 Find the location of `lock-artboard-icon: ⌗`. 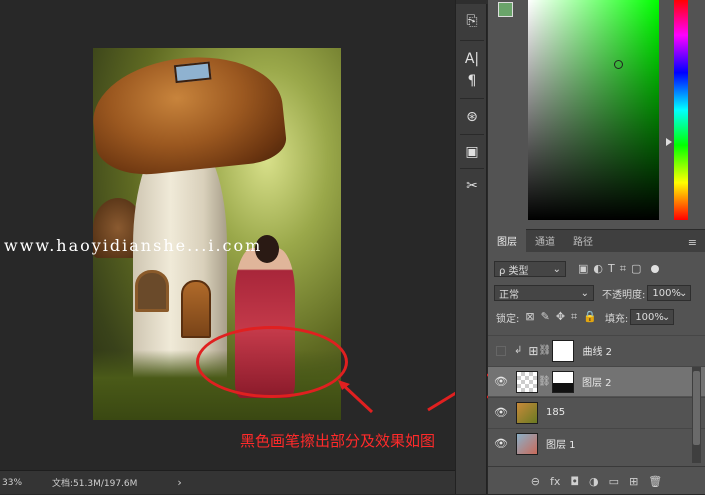

lock-artboard-icon: ⌗ is located at coordinates (574, 317).